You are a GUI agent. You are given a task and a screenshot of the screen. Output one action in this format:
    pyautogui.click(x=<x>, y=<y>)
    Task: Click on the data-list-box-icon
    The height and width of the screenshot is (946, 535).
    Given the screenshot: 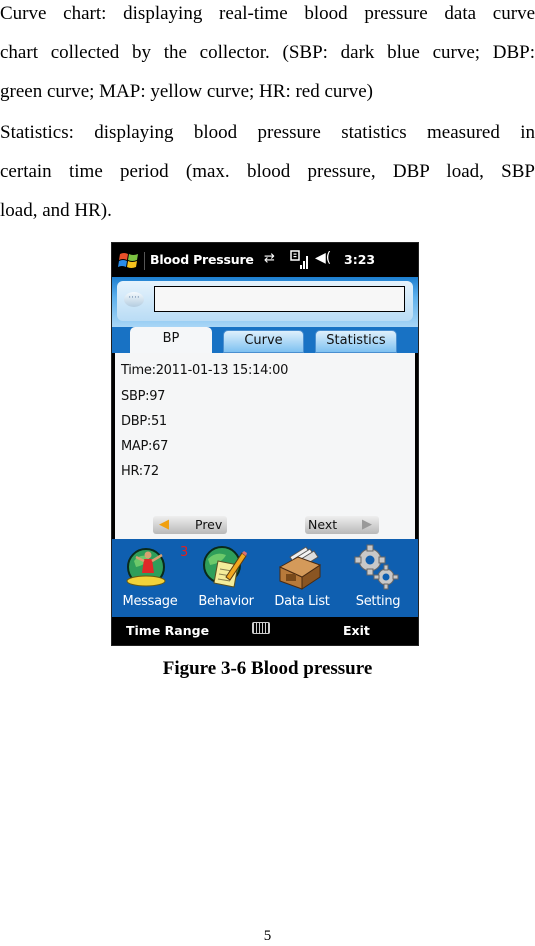 What is the action you would take?
    pyautogui.click(x=300, y=568)
    